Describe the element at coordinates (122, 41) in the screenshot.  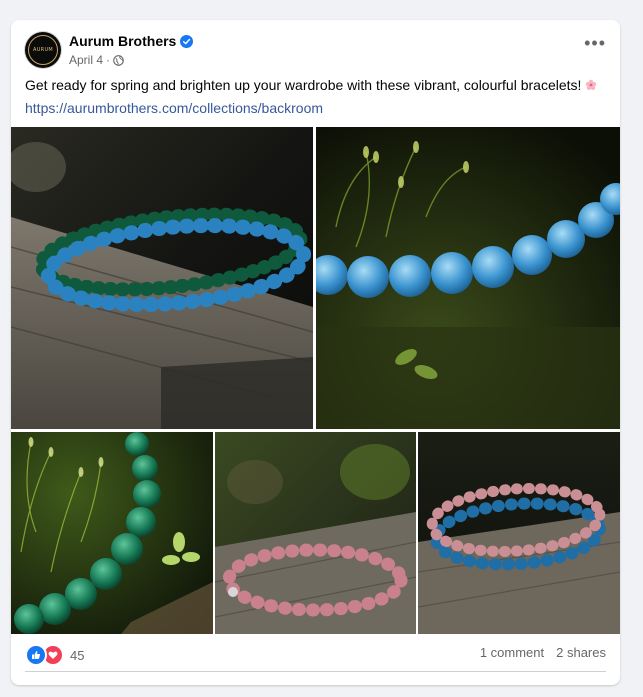
I see `page-name: Aurum Brothers` at that location.